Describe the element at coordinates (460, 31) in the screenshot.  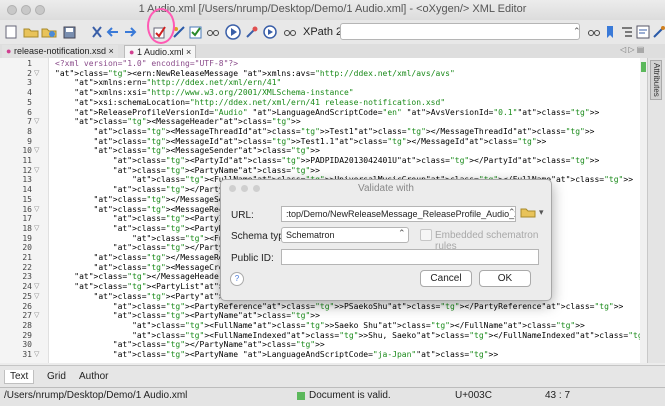
I see `xpath-input` at that location.